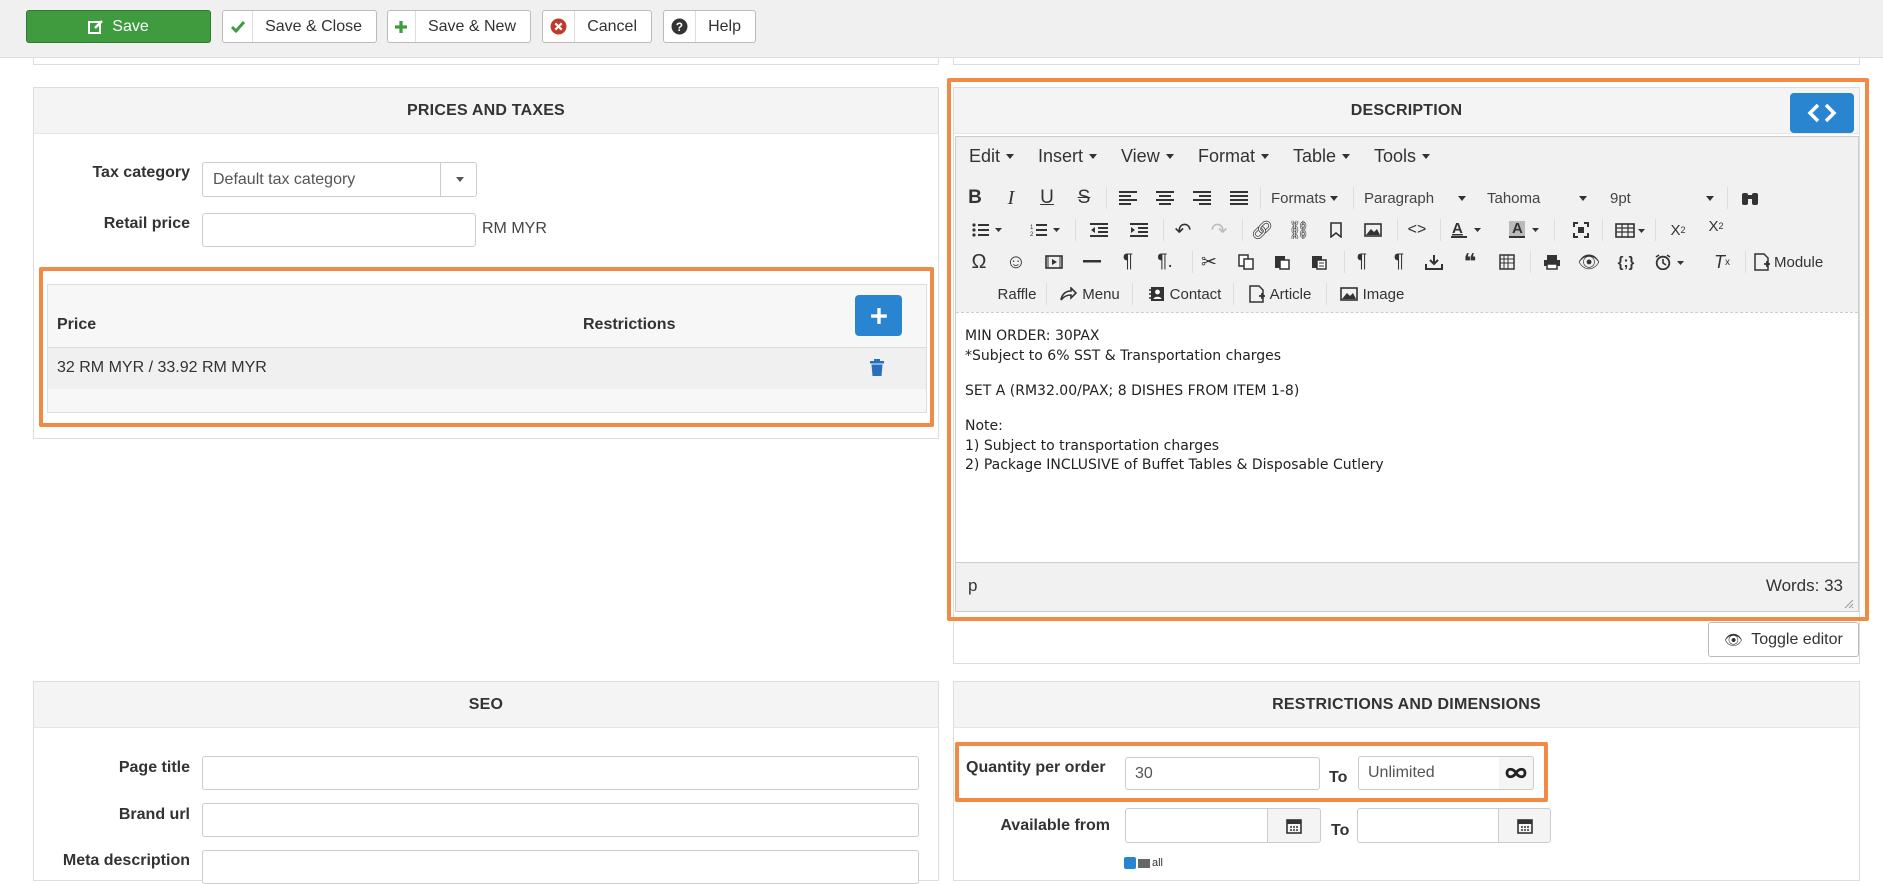 The height and width of the screenshot is (884, 1883). I want to click on paste-icon, so click(1282, 262).